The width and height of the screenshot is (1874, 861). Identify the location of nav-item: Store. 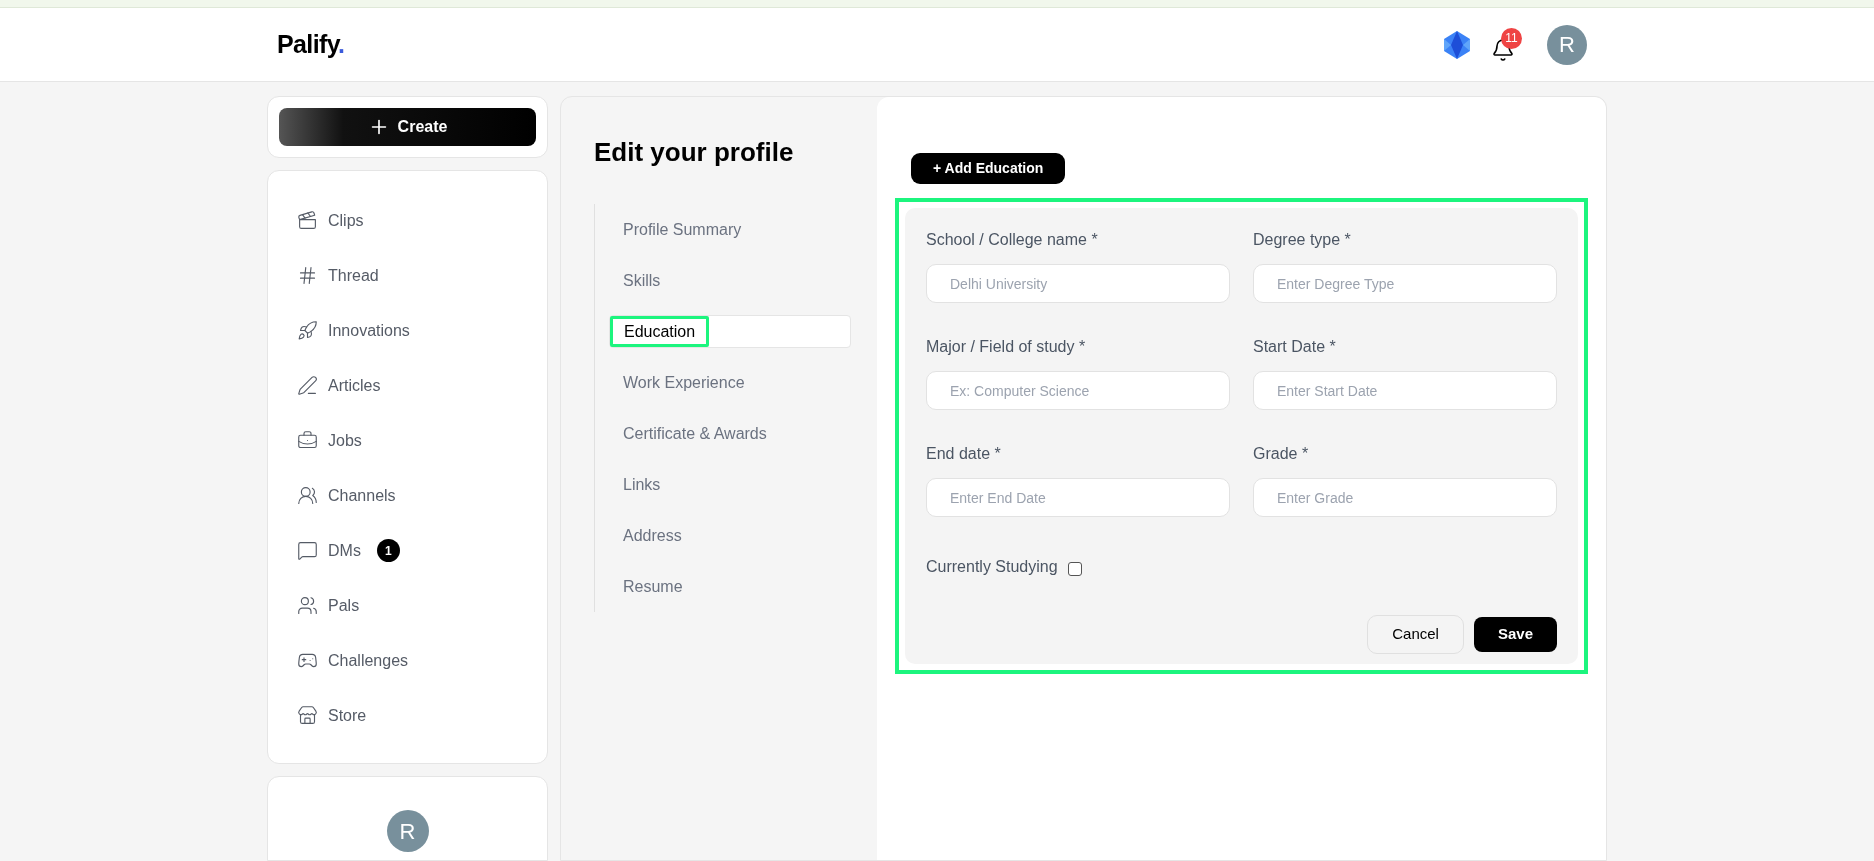
(407, 715).